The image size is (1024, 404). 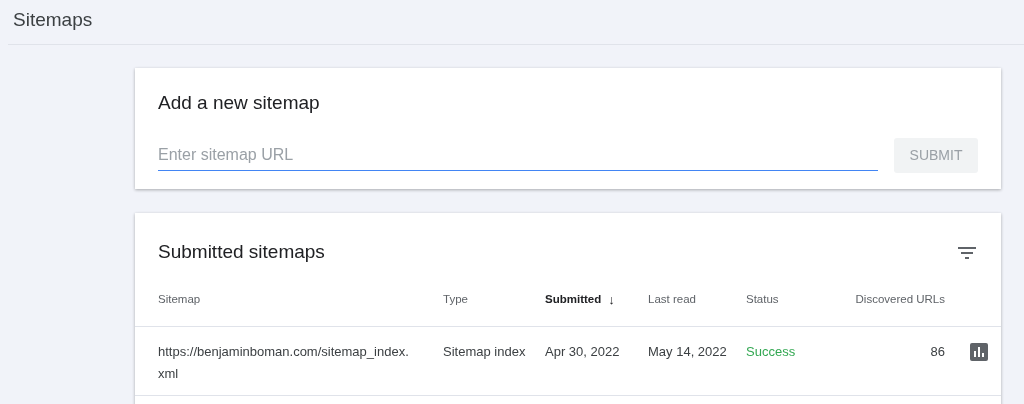 I want to click on filter-icon, so click(x=967, y=252).